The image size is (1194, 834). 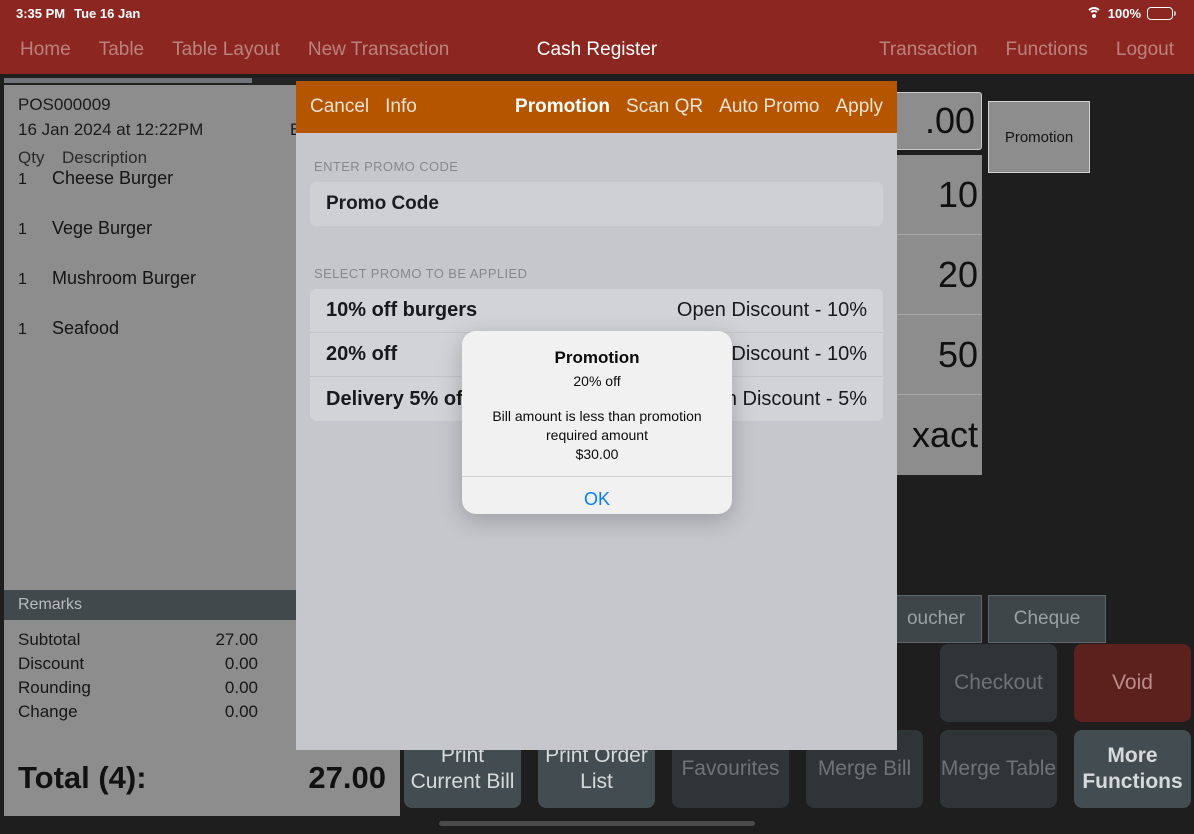 What do you see at coordinates (347, 777) in the screenshot?
I see `grand-total-value: 27.00` at bounding box center [347, 777].